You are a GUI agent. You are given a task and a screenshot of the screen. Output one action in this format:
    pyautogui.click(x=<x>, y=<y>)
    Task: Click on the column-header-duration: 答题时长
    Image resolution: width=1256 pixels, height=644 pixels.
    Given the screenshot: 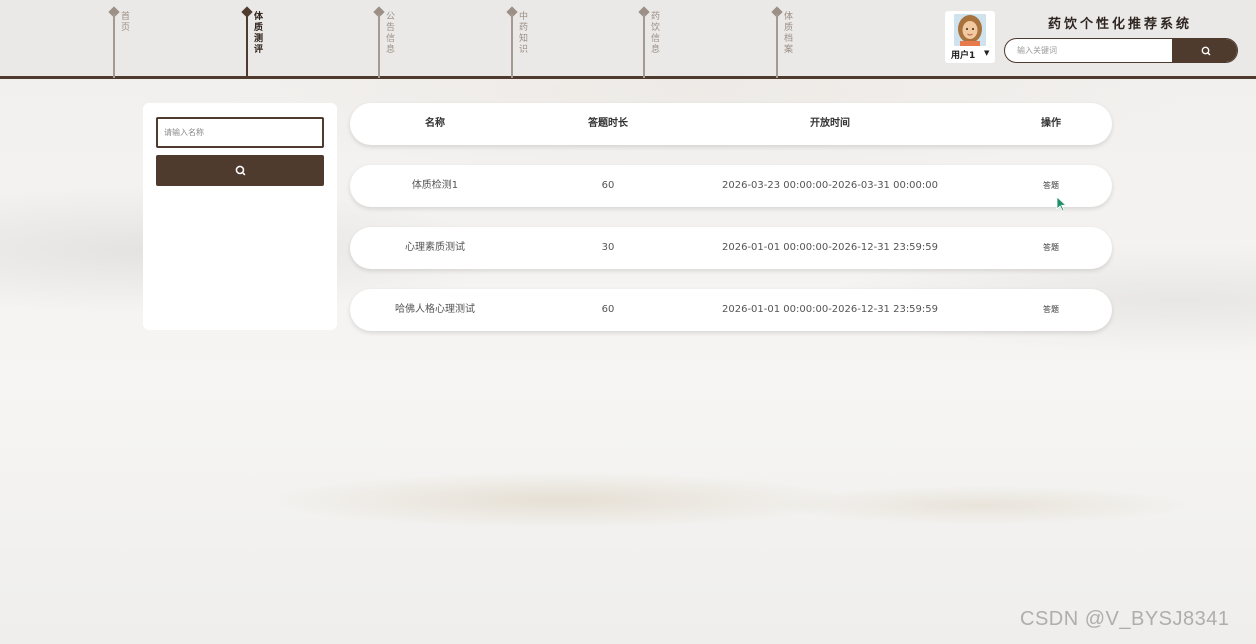 What is the action you would take?
    pyautogui.click(x=608, y=123)
    